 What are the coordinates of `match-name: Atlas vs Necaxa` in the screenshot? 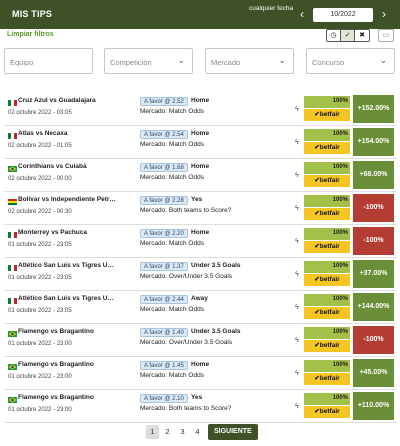 It's located at (78, 133).